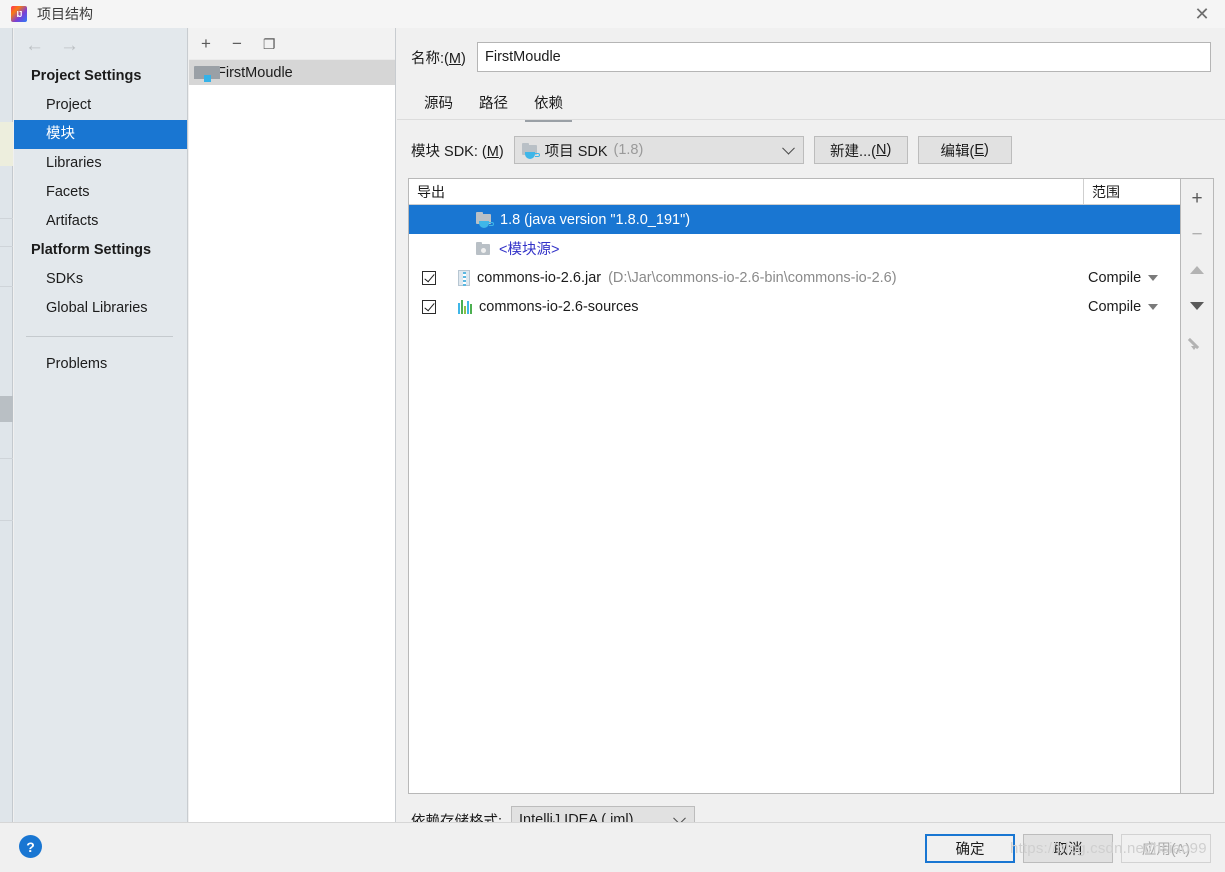  Describe the element at coordinates (69, 45) in the screenshot. I see `forward-arrow-icon: →` at that location.